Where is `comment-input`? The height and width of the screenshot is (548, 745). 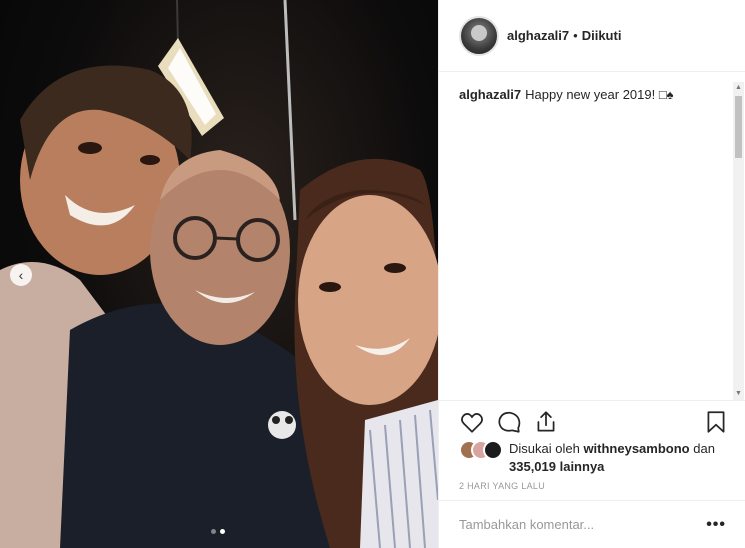 comment-input is located at coordinates (583, 524).